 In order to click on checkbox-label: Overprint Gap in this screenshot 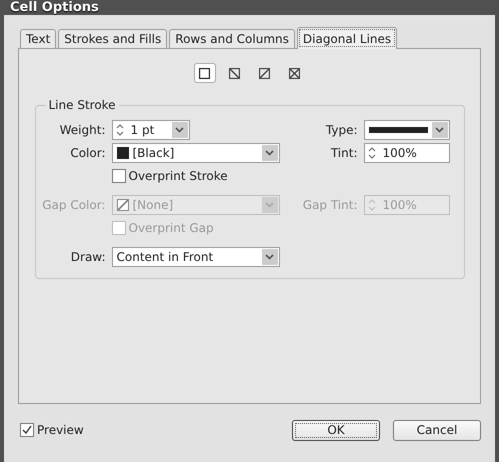, I will do `click(171, 228)`.